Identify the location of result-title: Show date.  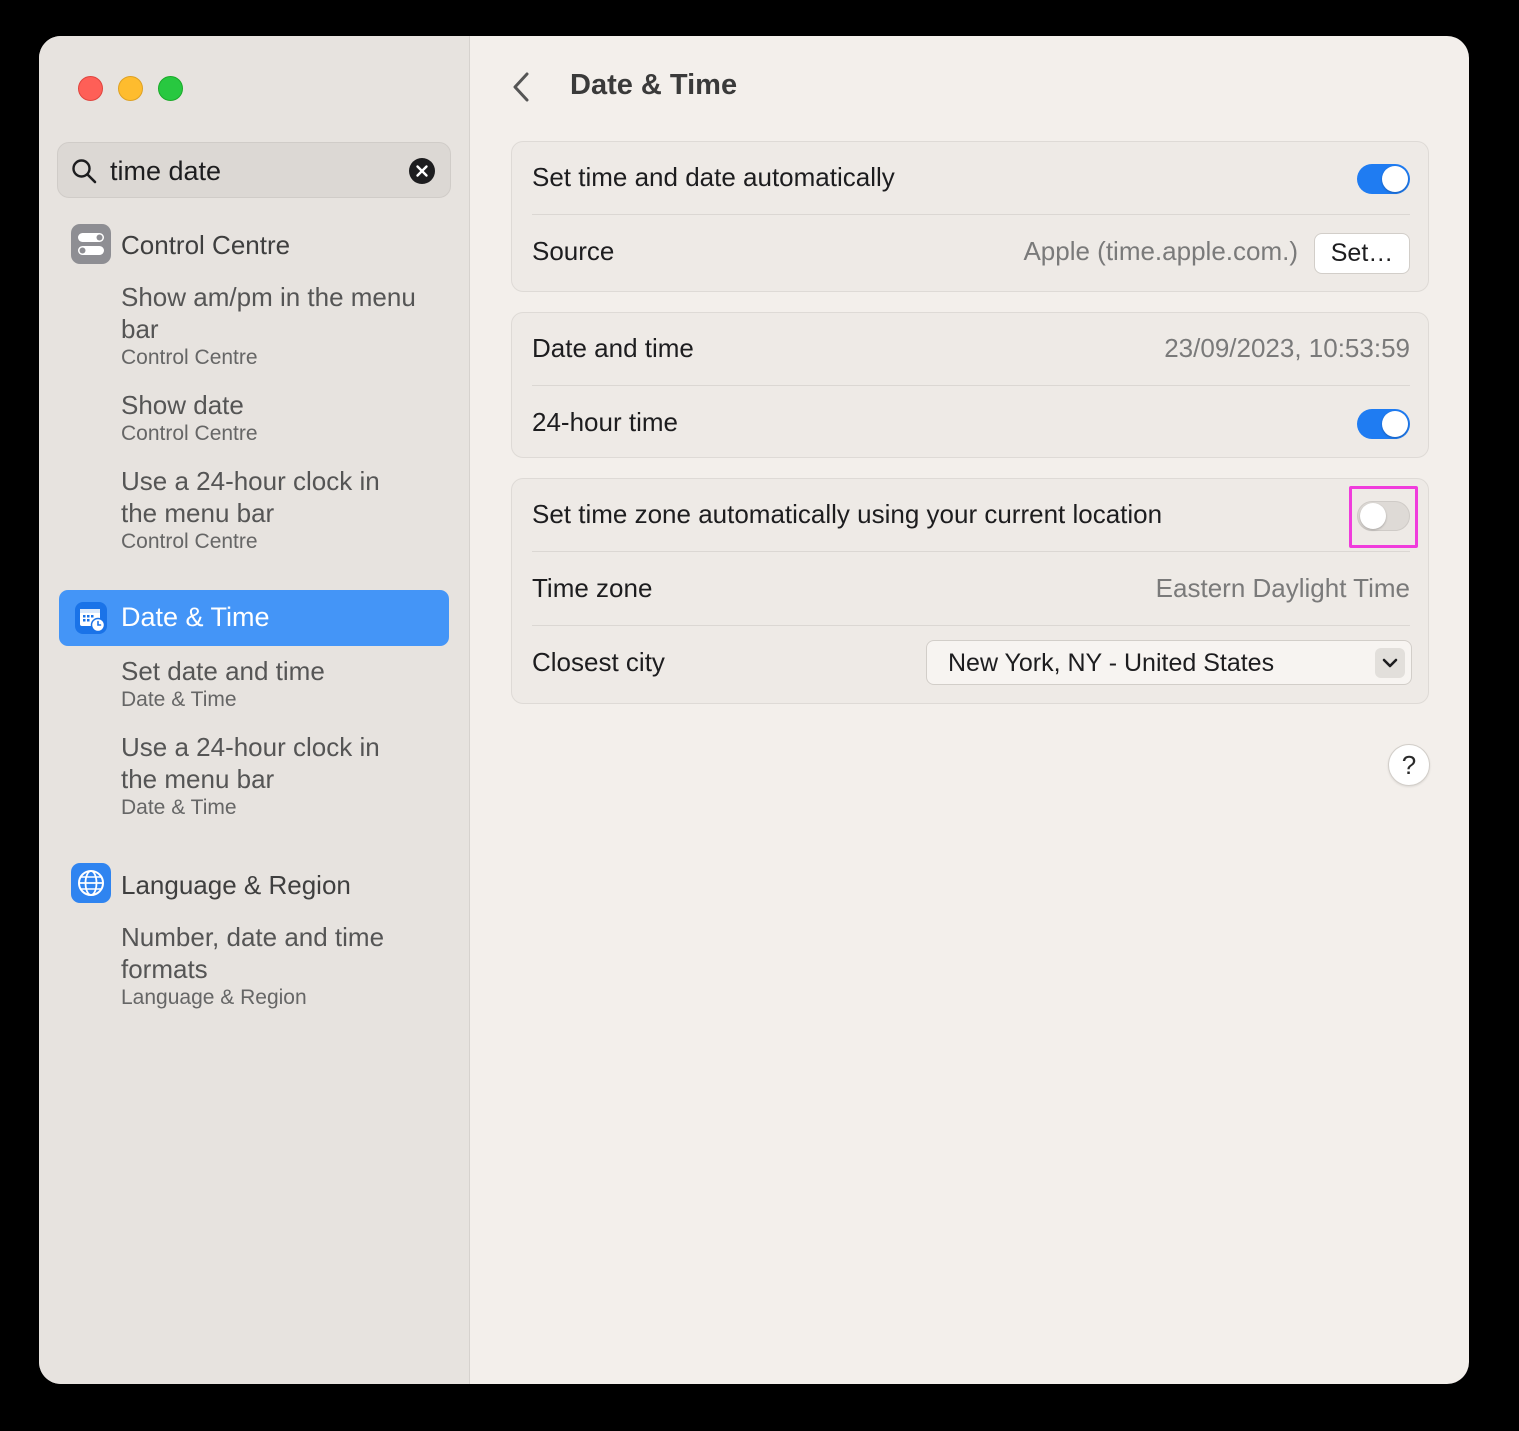
(182, 405).